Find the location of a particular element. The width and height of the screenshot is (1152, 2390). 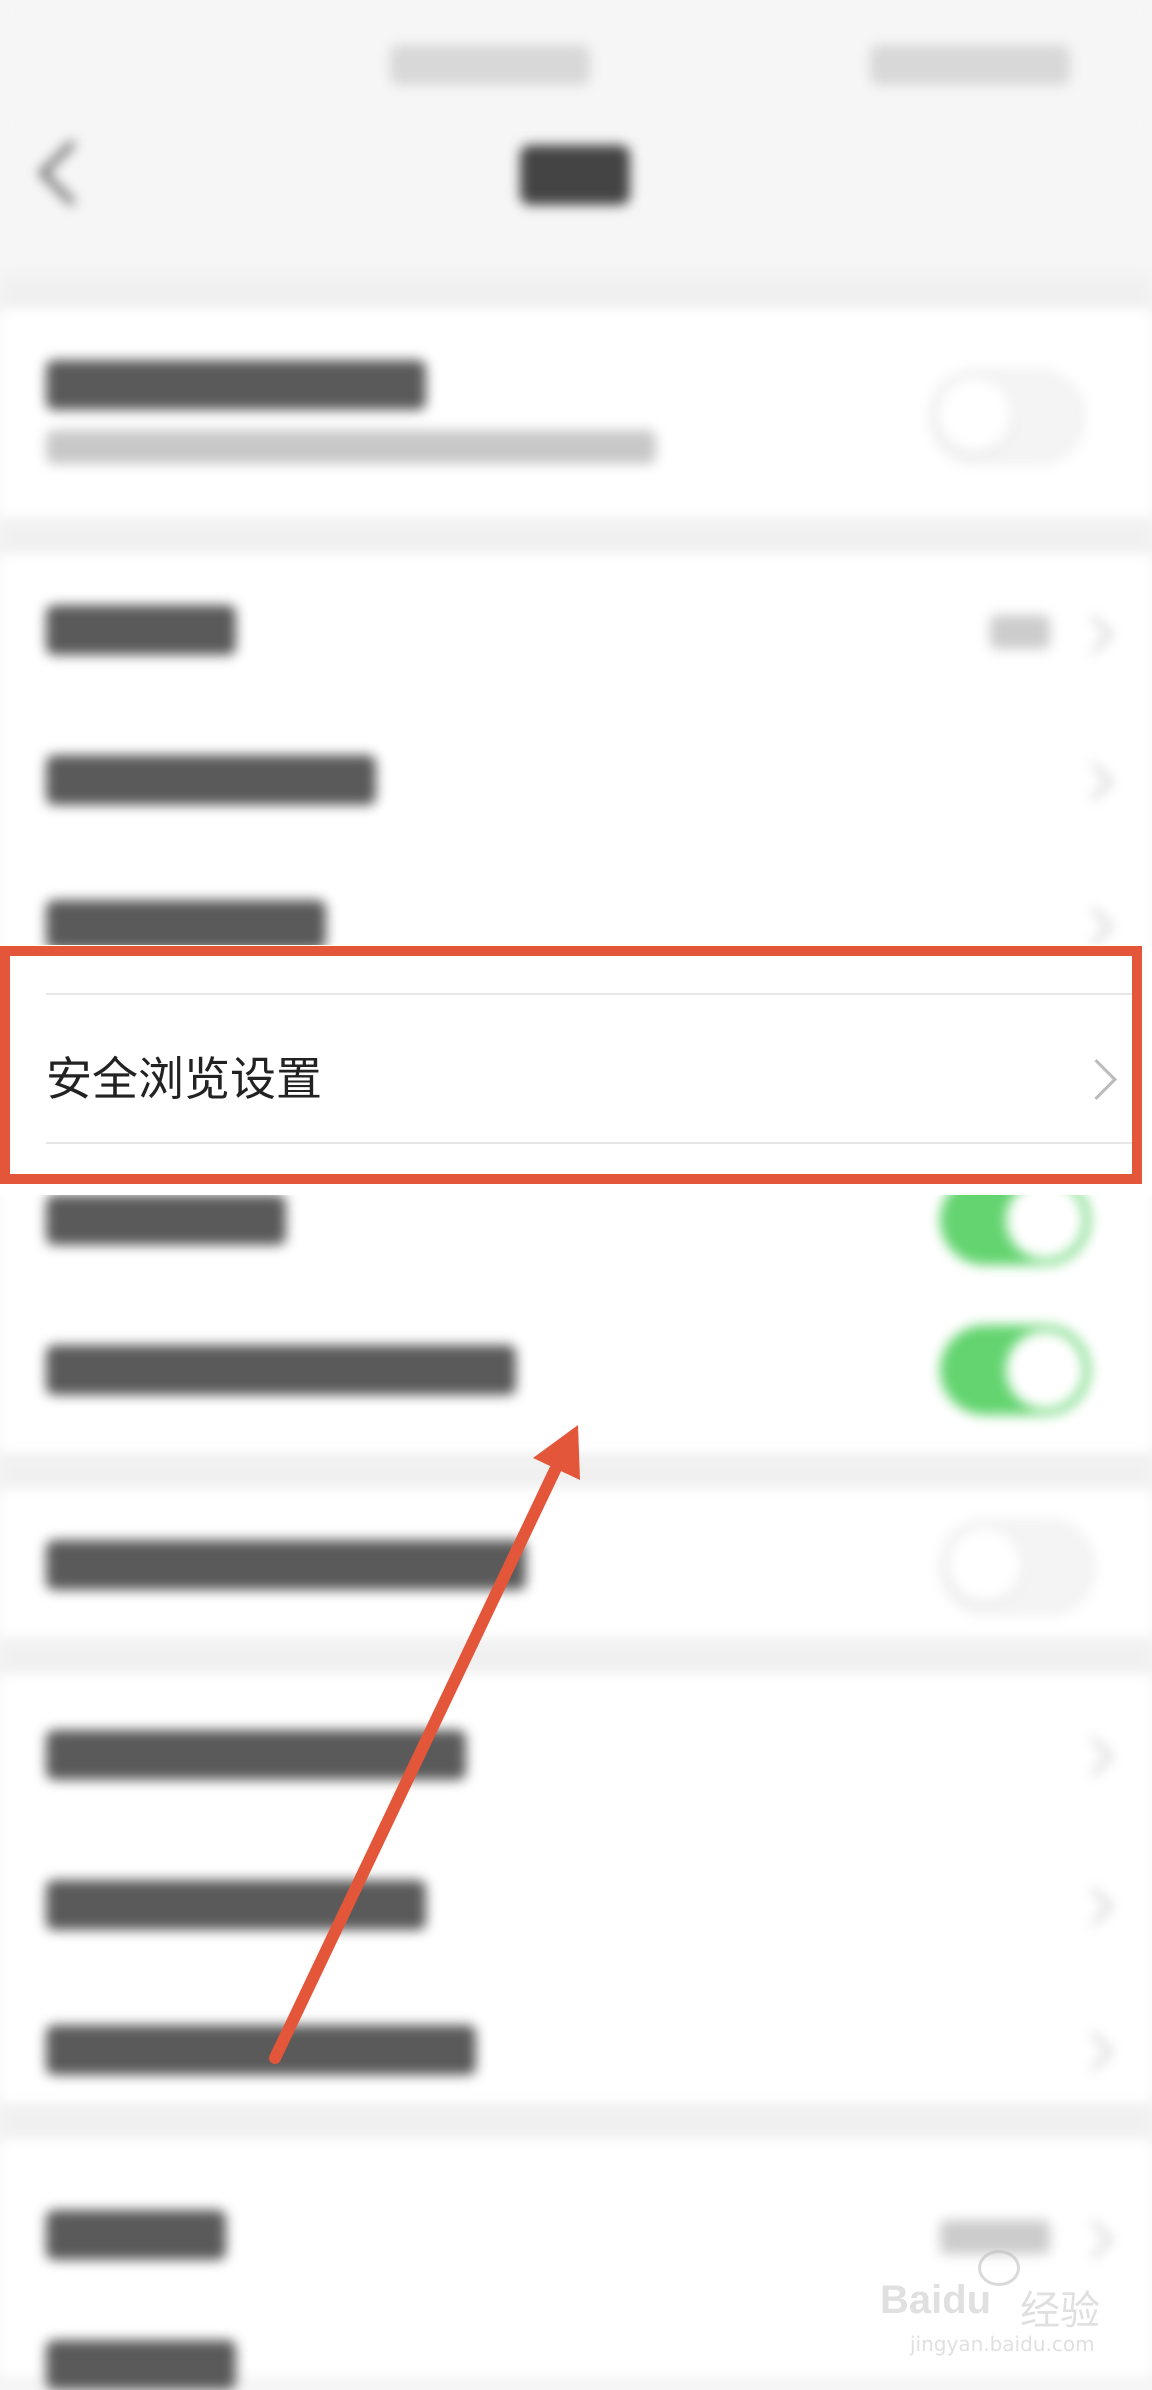

annotation-arrow is located at coordinates (424, 1744).